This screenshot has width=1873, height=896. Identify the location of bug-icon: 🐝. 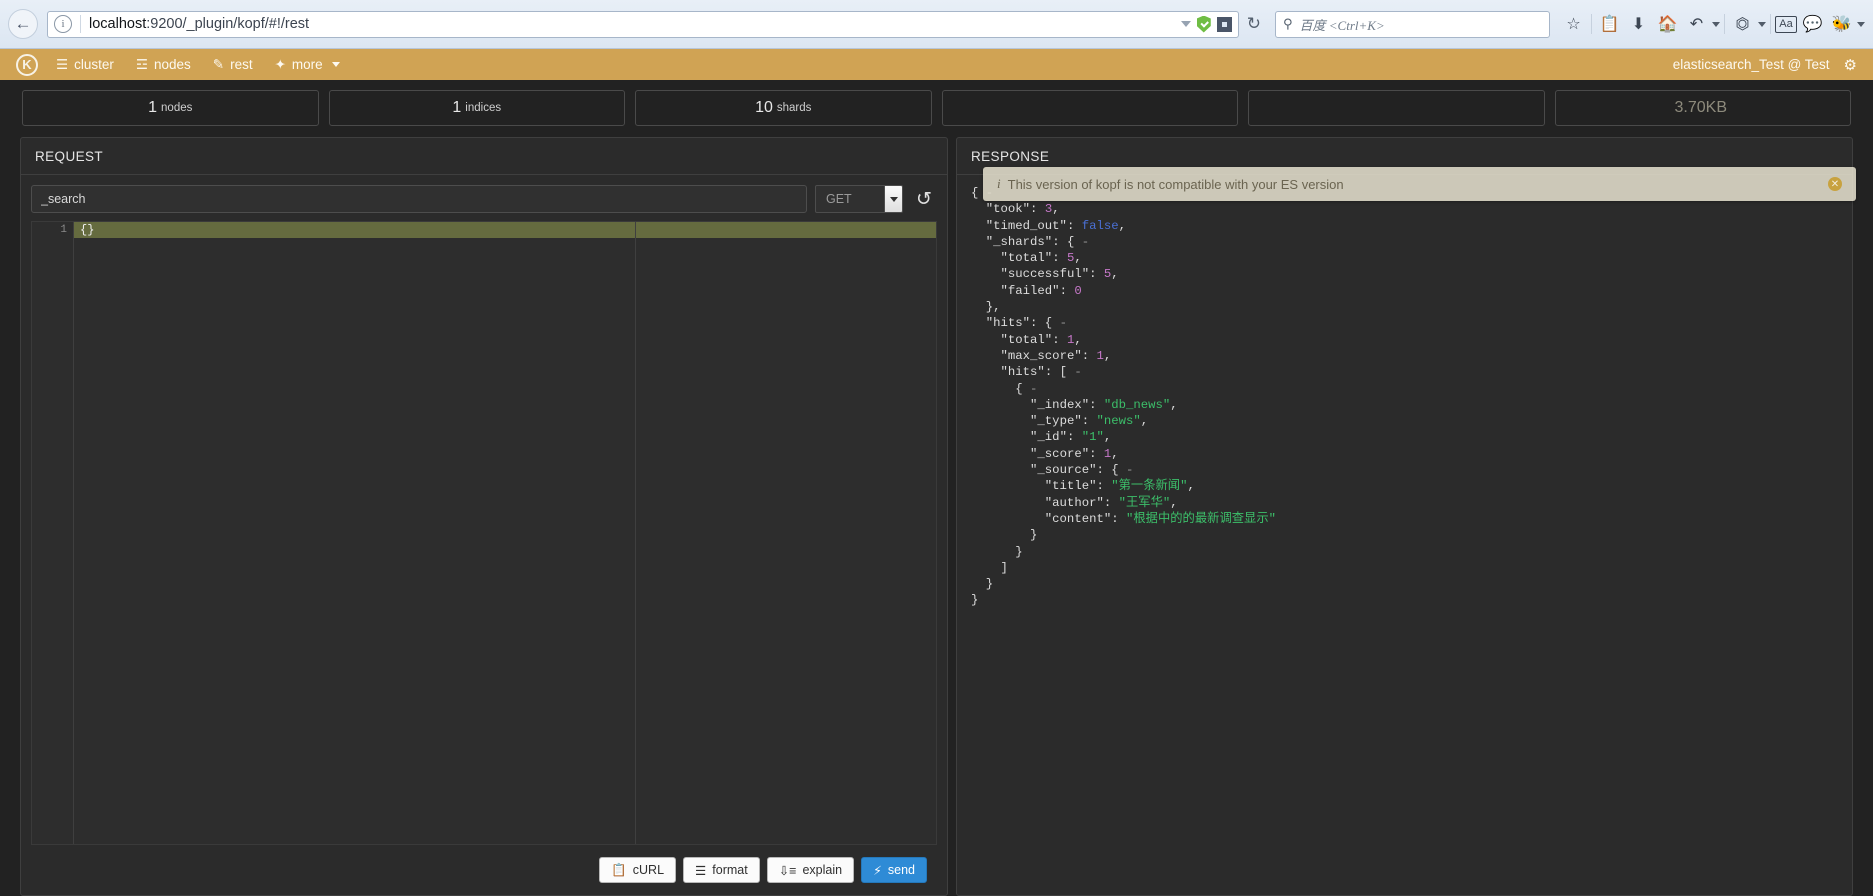
(1841, 24).